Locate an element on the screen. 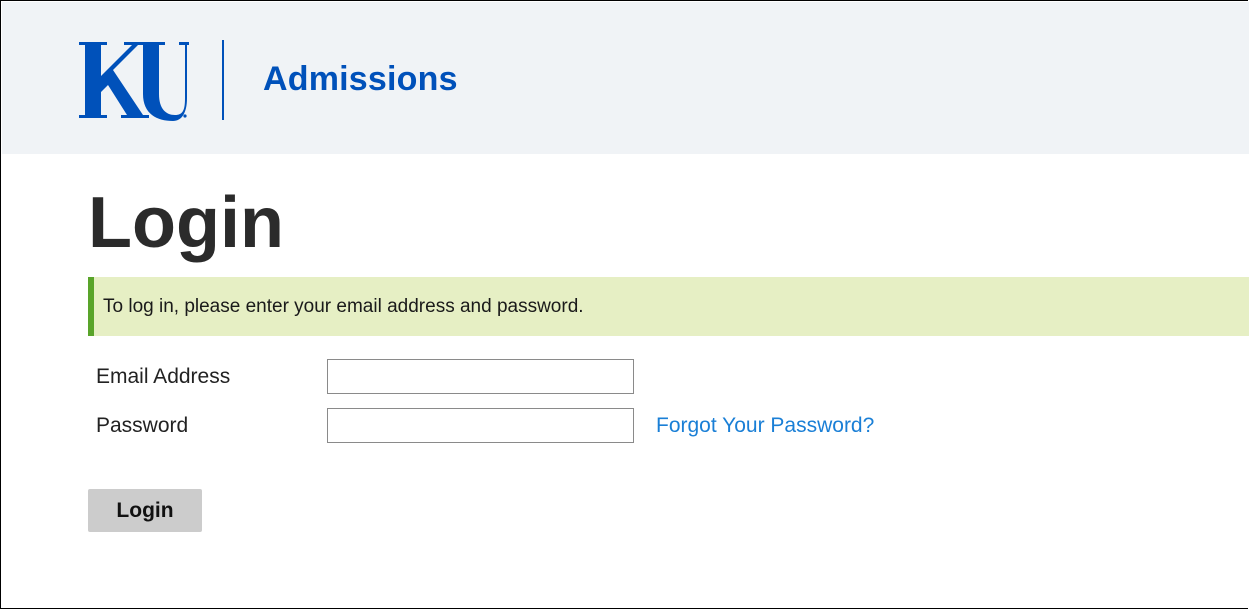 Image resolution: width=1249 pixels, height=609 pixels. ku-logo is located at coordinates (133, 80).